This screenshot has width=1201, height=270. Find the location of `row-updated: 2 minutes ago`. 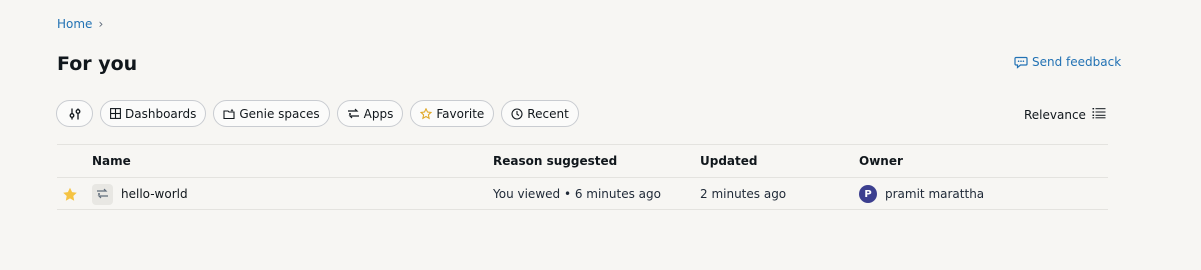

row-updated: 2 minutes ago is located at coordinates (743, 194).